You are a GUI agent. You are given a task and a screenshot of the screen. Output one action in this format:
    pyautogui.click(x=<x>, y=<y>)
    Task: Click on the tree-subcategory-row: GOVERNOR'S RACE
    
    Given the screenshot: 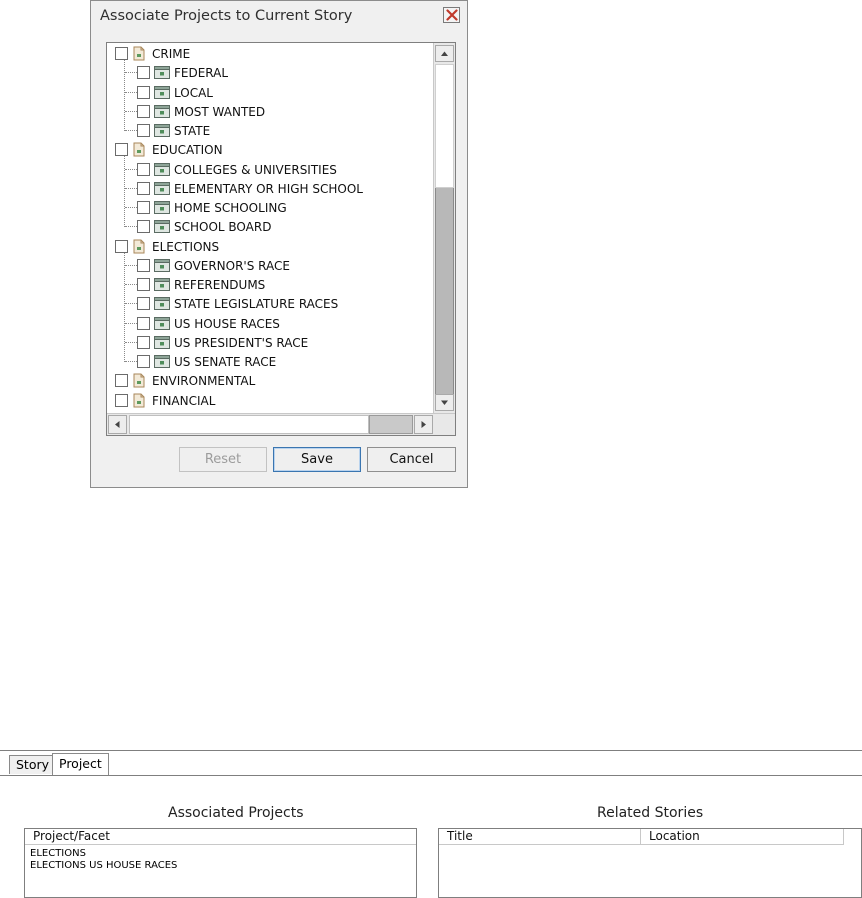 What is the action you would take?
    pyautogui.click(x=269, y=265)
    